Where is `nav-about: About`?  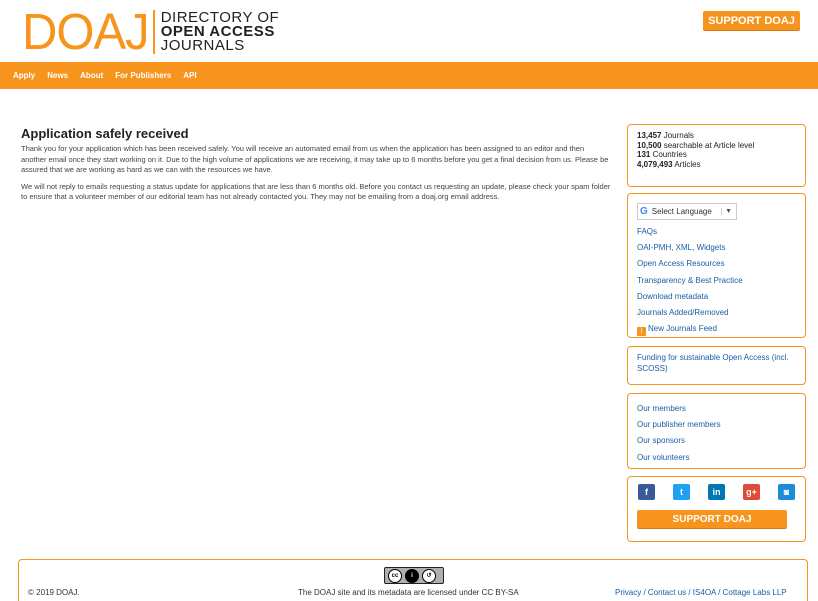
nav-about: About is located at coordinates (91, 75).